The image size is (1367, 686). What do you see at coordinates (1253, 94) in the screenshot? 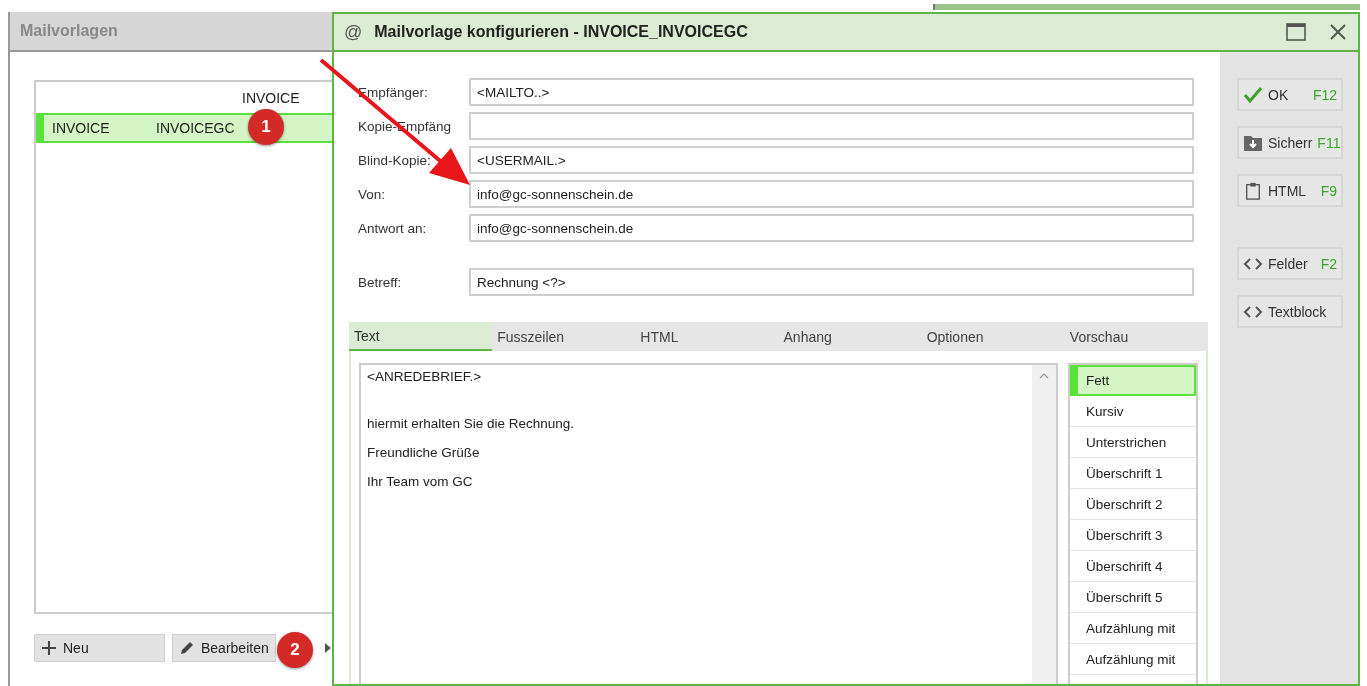
I see `check-icon` at bounding box center [1253, 94].